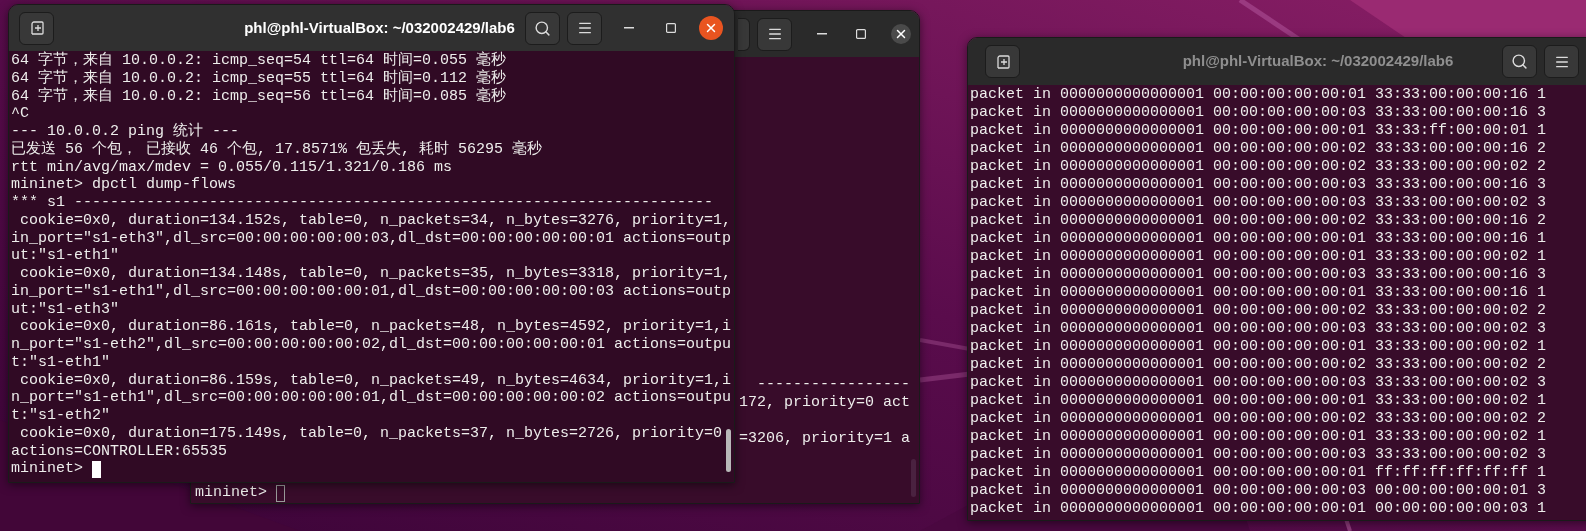 The image size is (1586, 531). I want to click on terminal-line: t:"s1-eth1", so click(61, 362).